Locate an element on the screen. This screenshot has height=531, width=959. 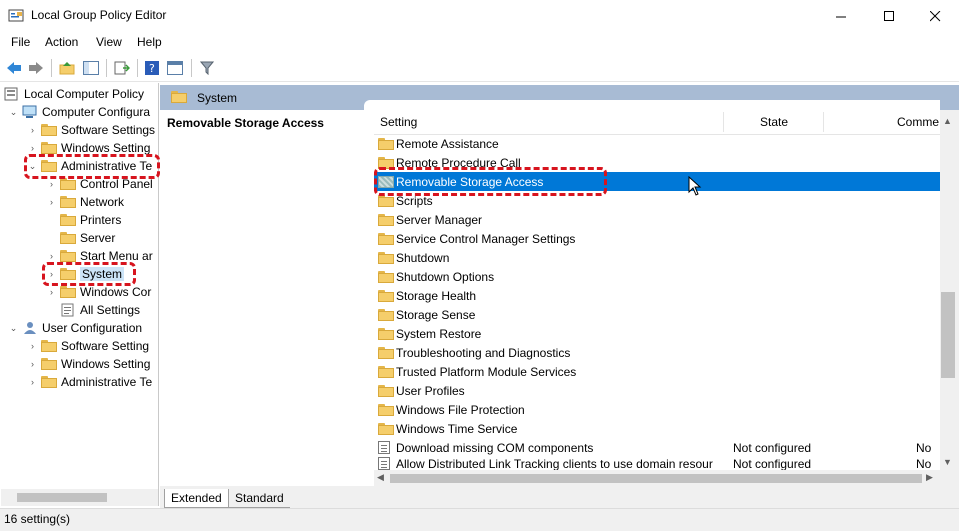
forward-arrow-icon is located at coordinates (36, 68).